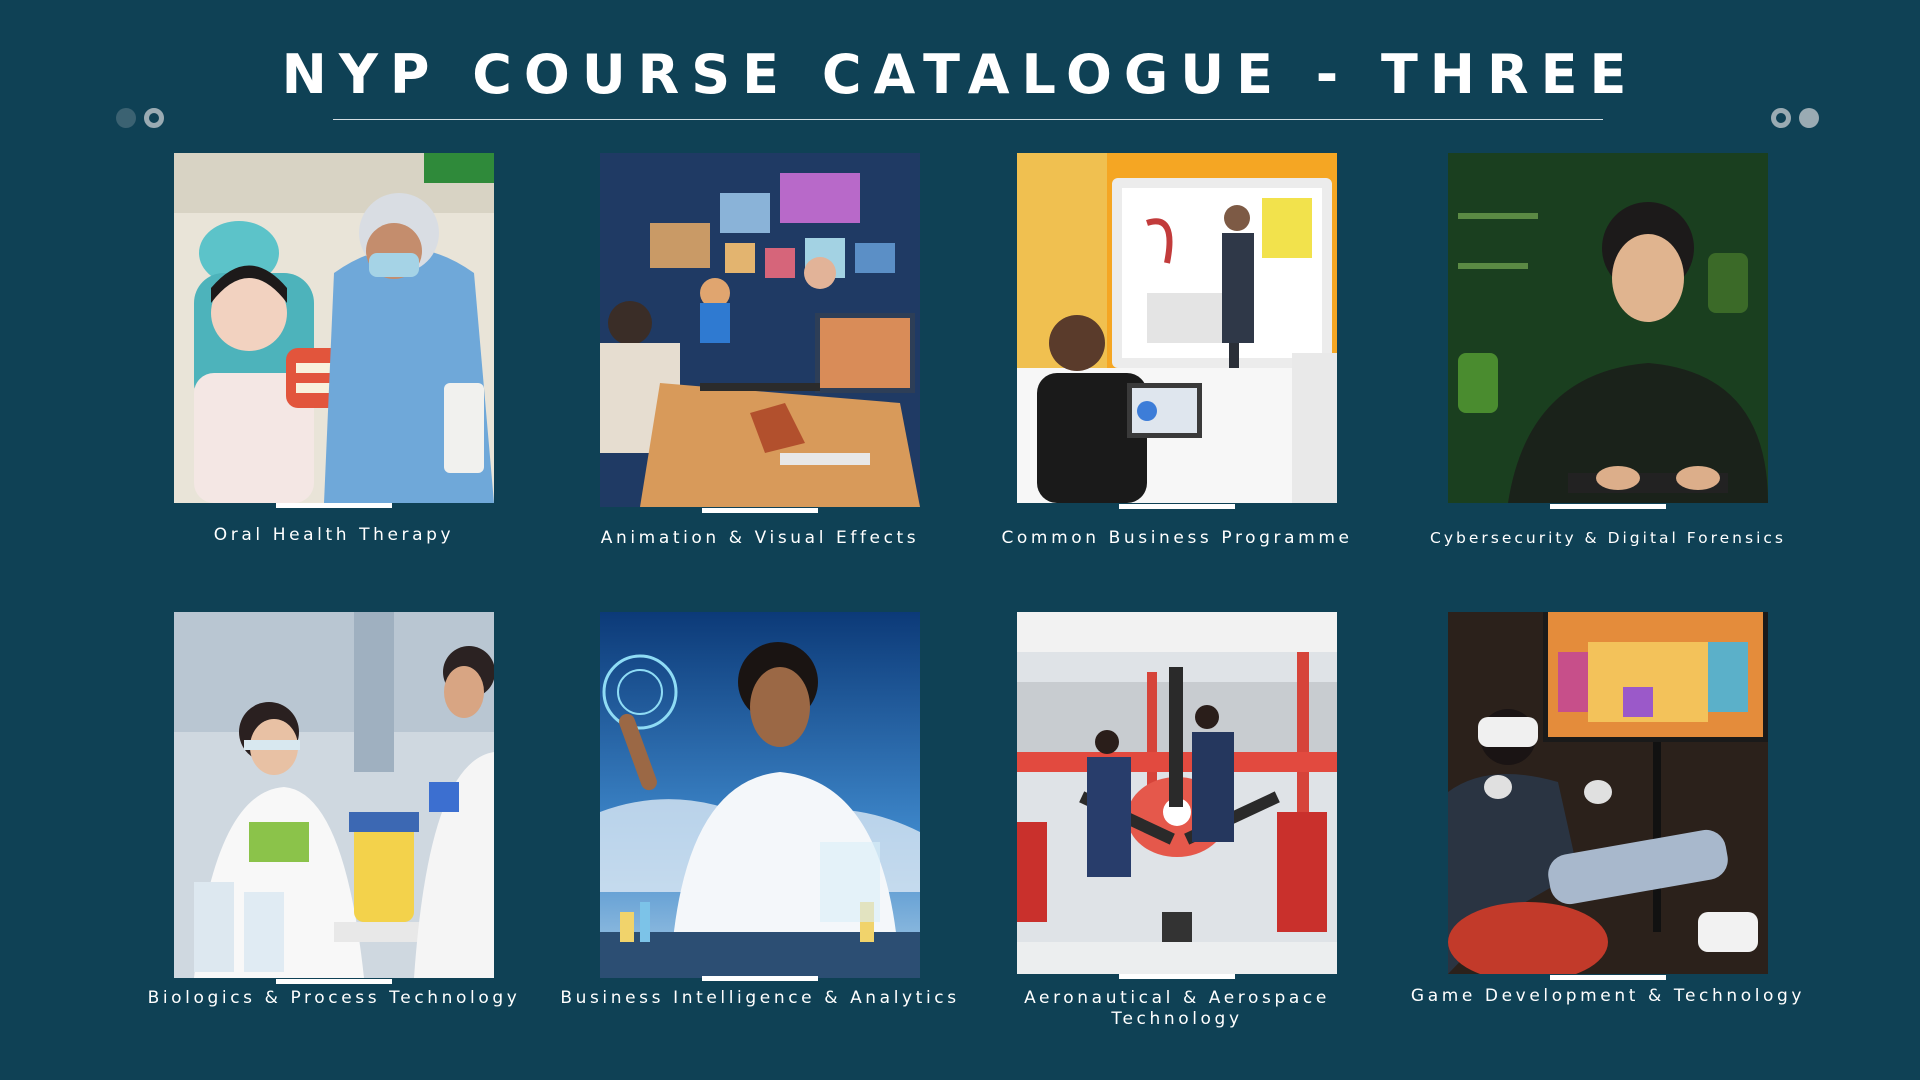 Image resolution: width=1920 pixels, height=1080 pixels. Describe the element at coordinates (1608, 538) in the screenshot. I see `course-label: Cybersecurity & Digital Forensics` at that location.